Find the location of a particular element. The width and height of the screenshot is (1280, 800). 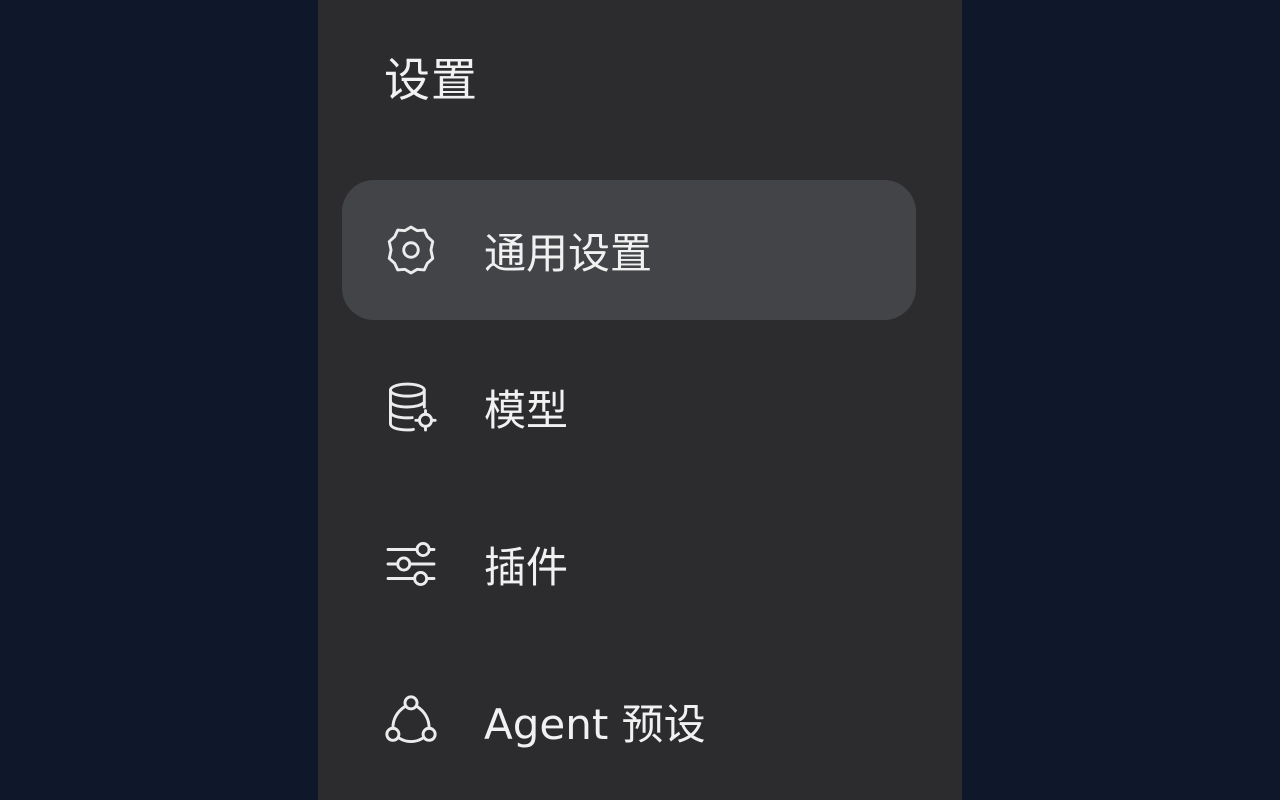

menu-item-label: 插件 is located at coordinates (526, 567).